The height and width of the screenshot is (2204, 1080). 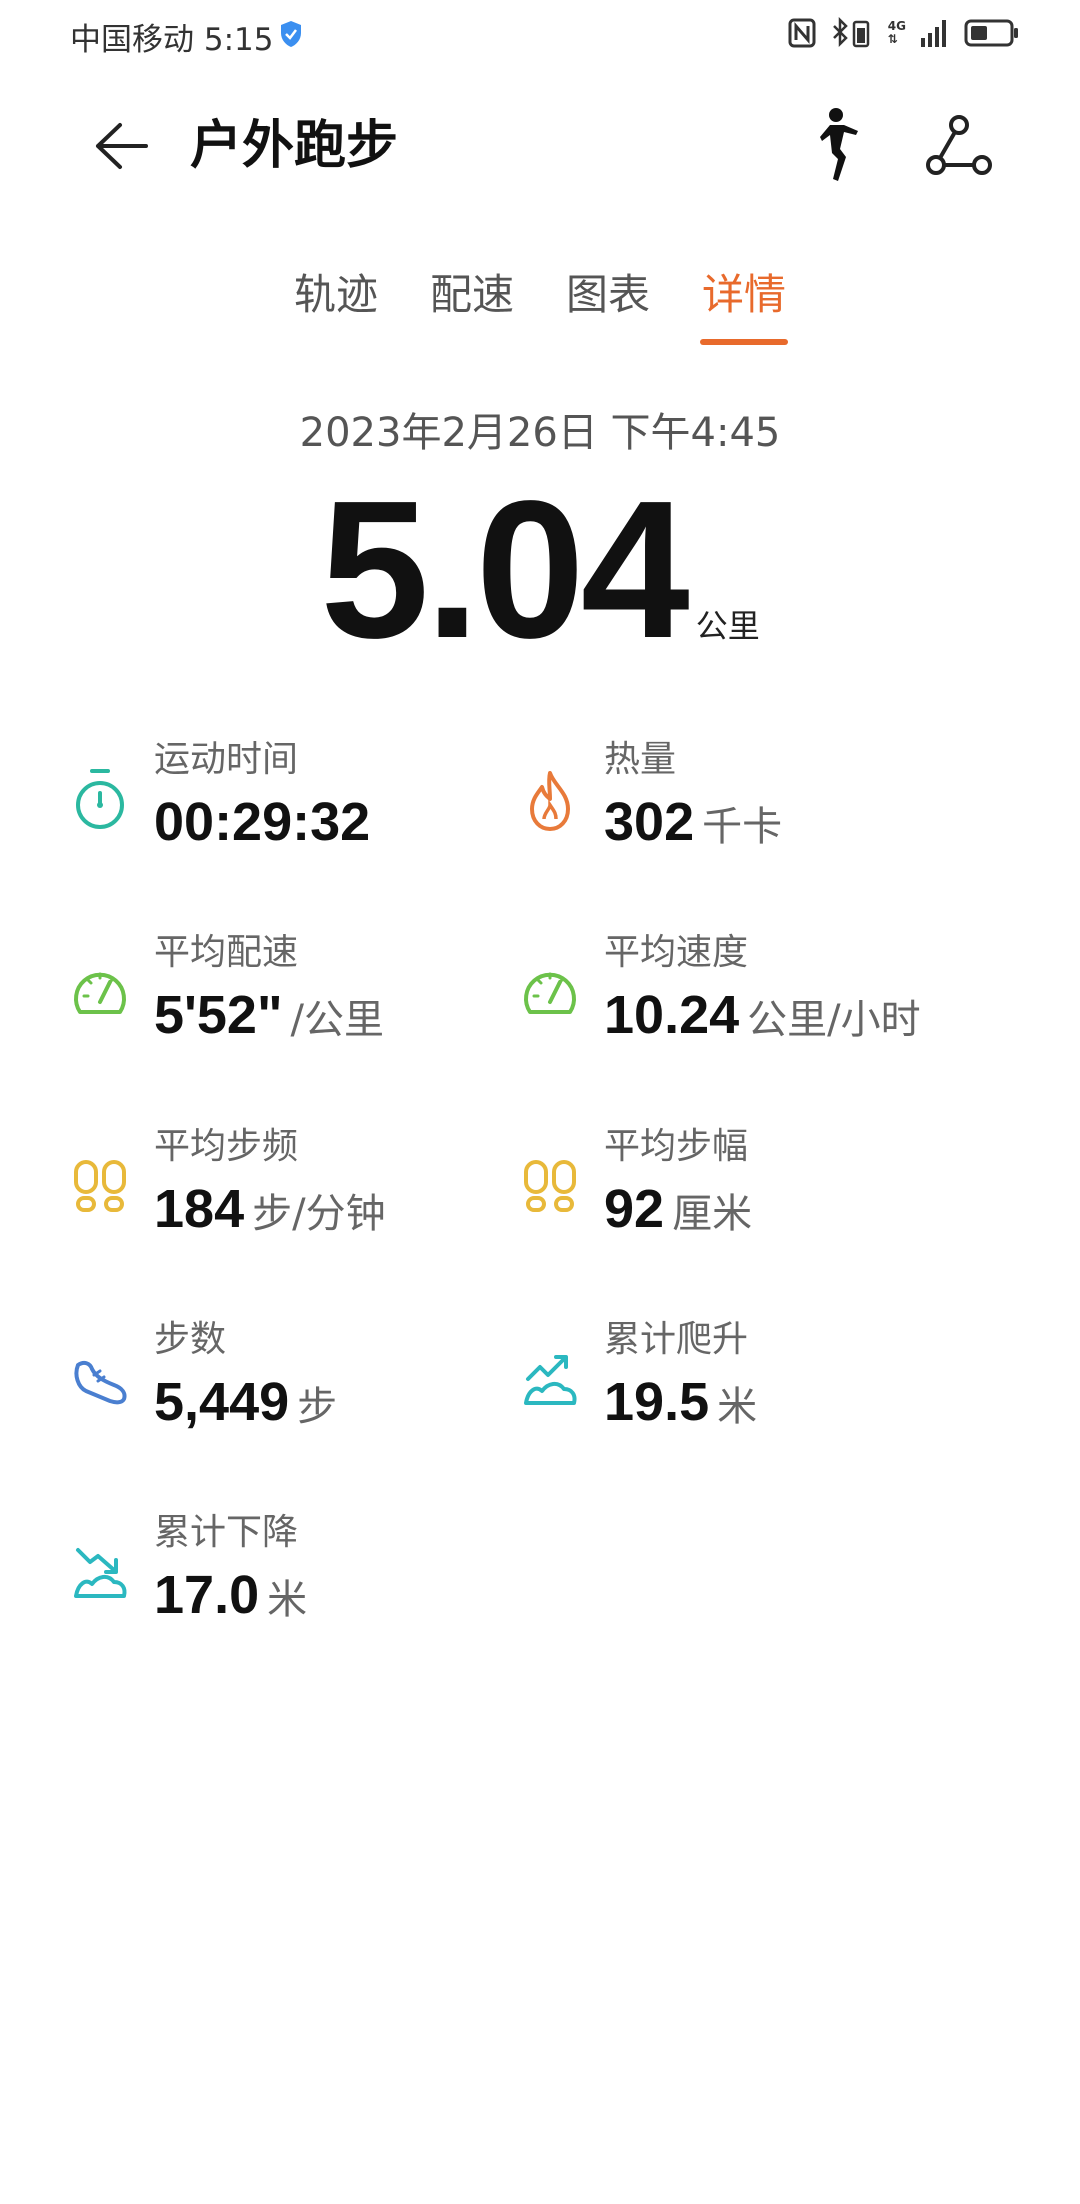 I want to click on metric-avg-pace: 平均配速 5'52"/公里, so click(x=290, y=1003).